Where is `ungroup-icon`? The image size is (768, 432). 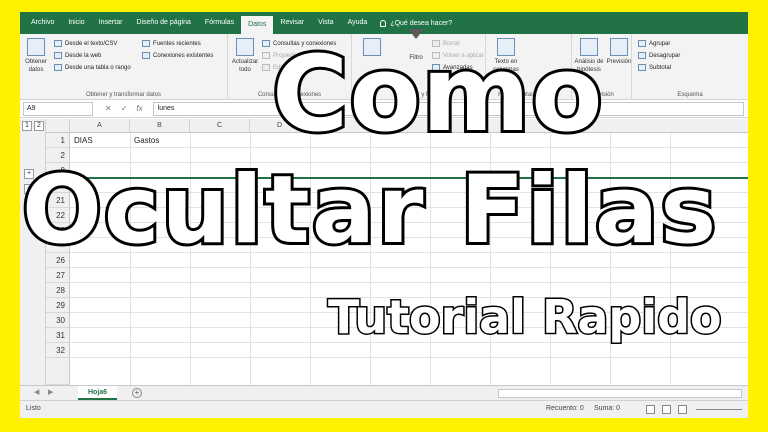 ungroup-icon is located at coordinates (642, 55).